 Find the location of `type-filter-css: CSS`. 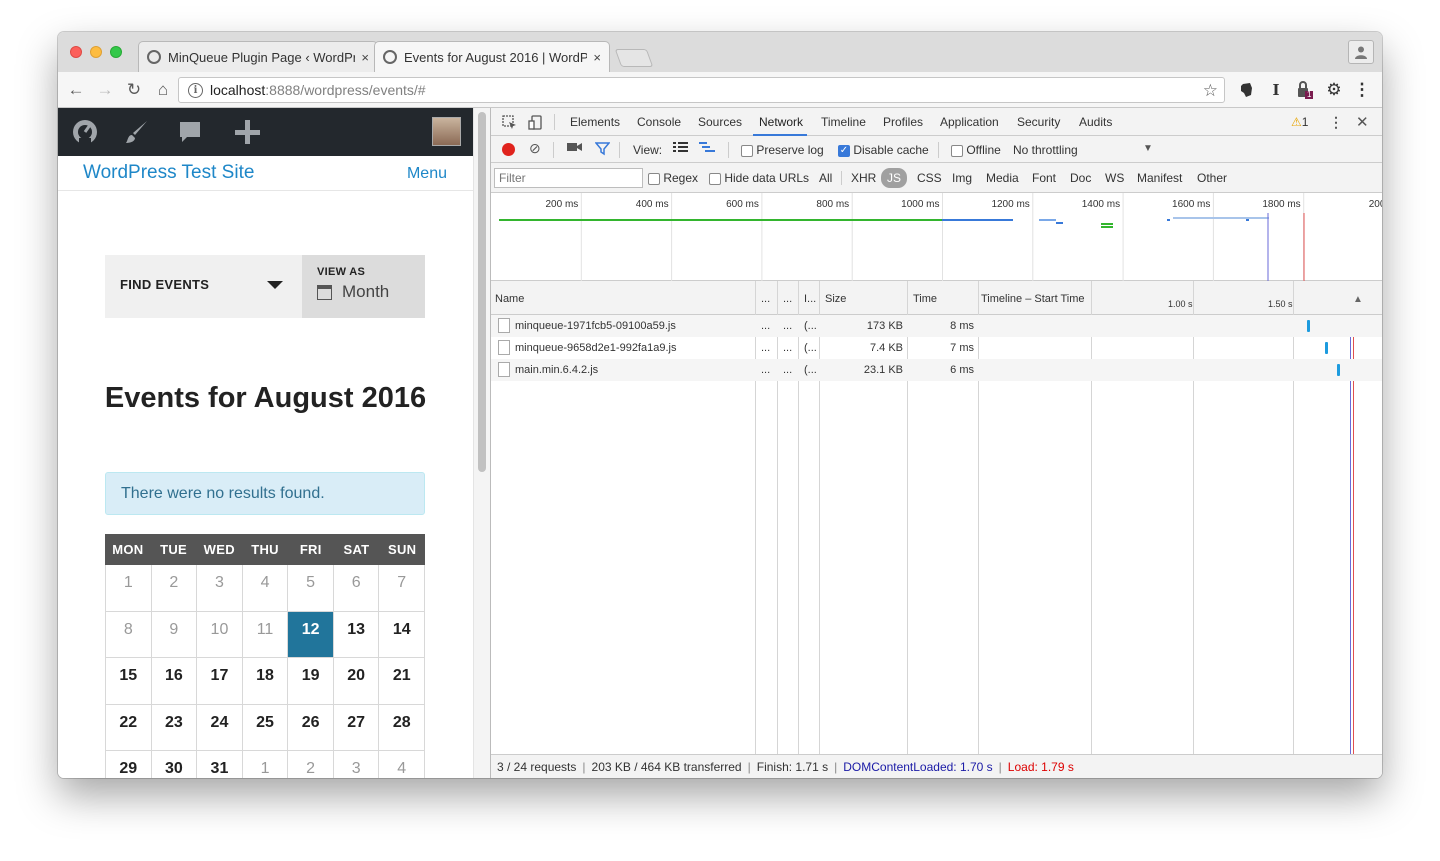

type-filter-css: CSS is located at coordinates (929, 178).